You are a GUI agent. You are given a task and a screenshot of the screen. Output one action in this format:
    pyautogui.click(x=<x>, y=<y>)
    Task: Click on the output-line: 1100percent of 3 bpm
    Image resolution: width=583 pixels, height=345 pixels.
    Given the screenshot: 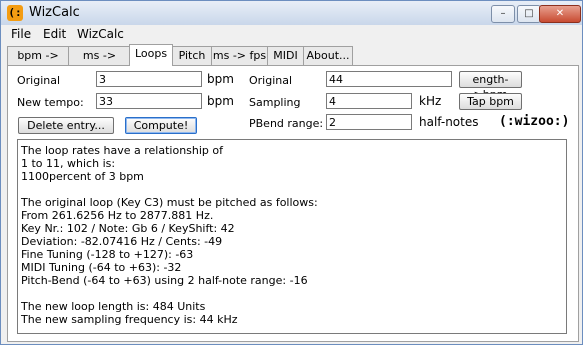 What is the action you would take?
    pyautogui.click(x=82, y=176)
    